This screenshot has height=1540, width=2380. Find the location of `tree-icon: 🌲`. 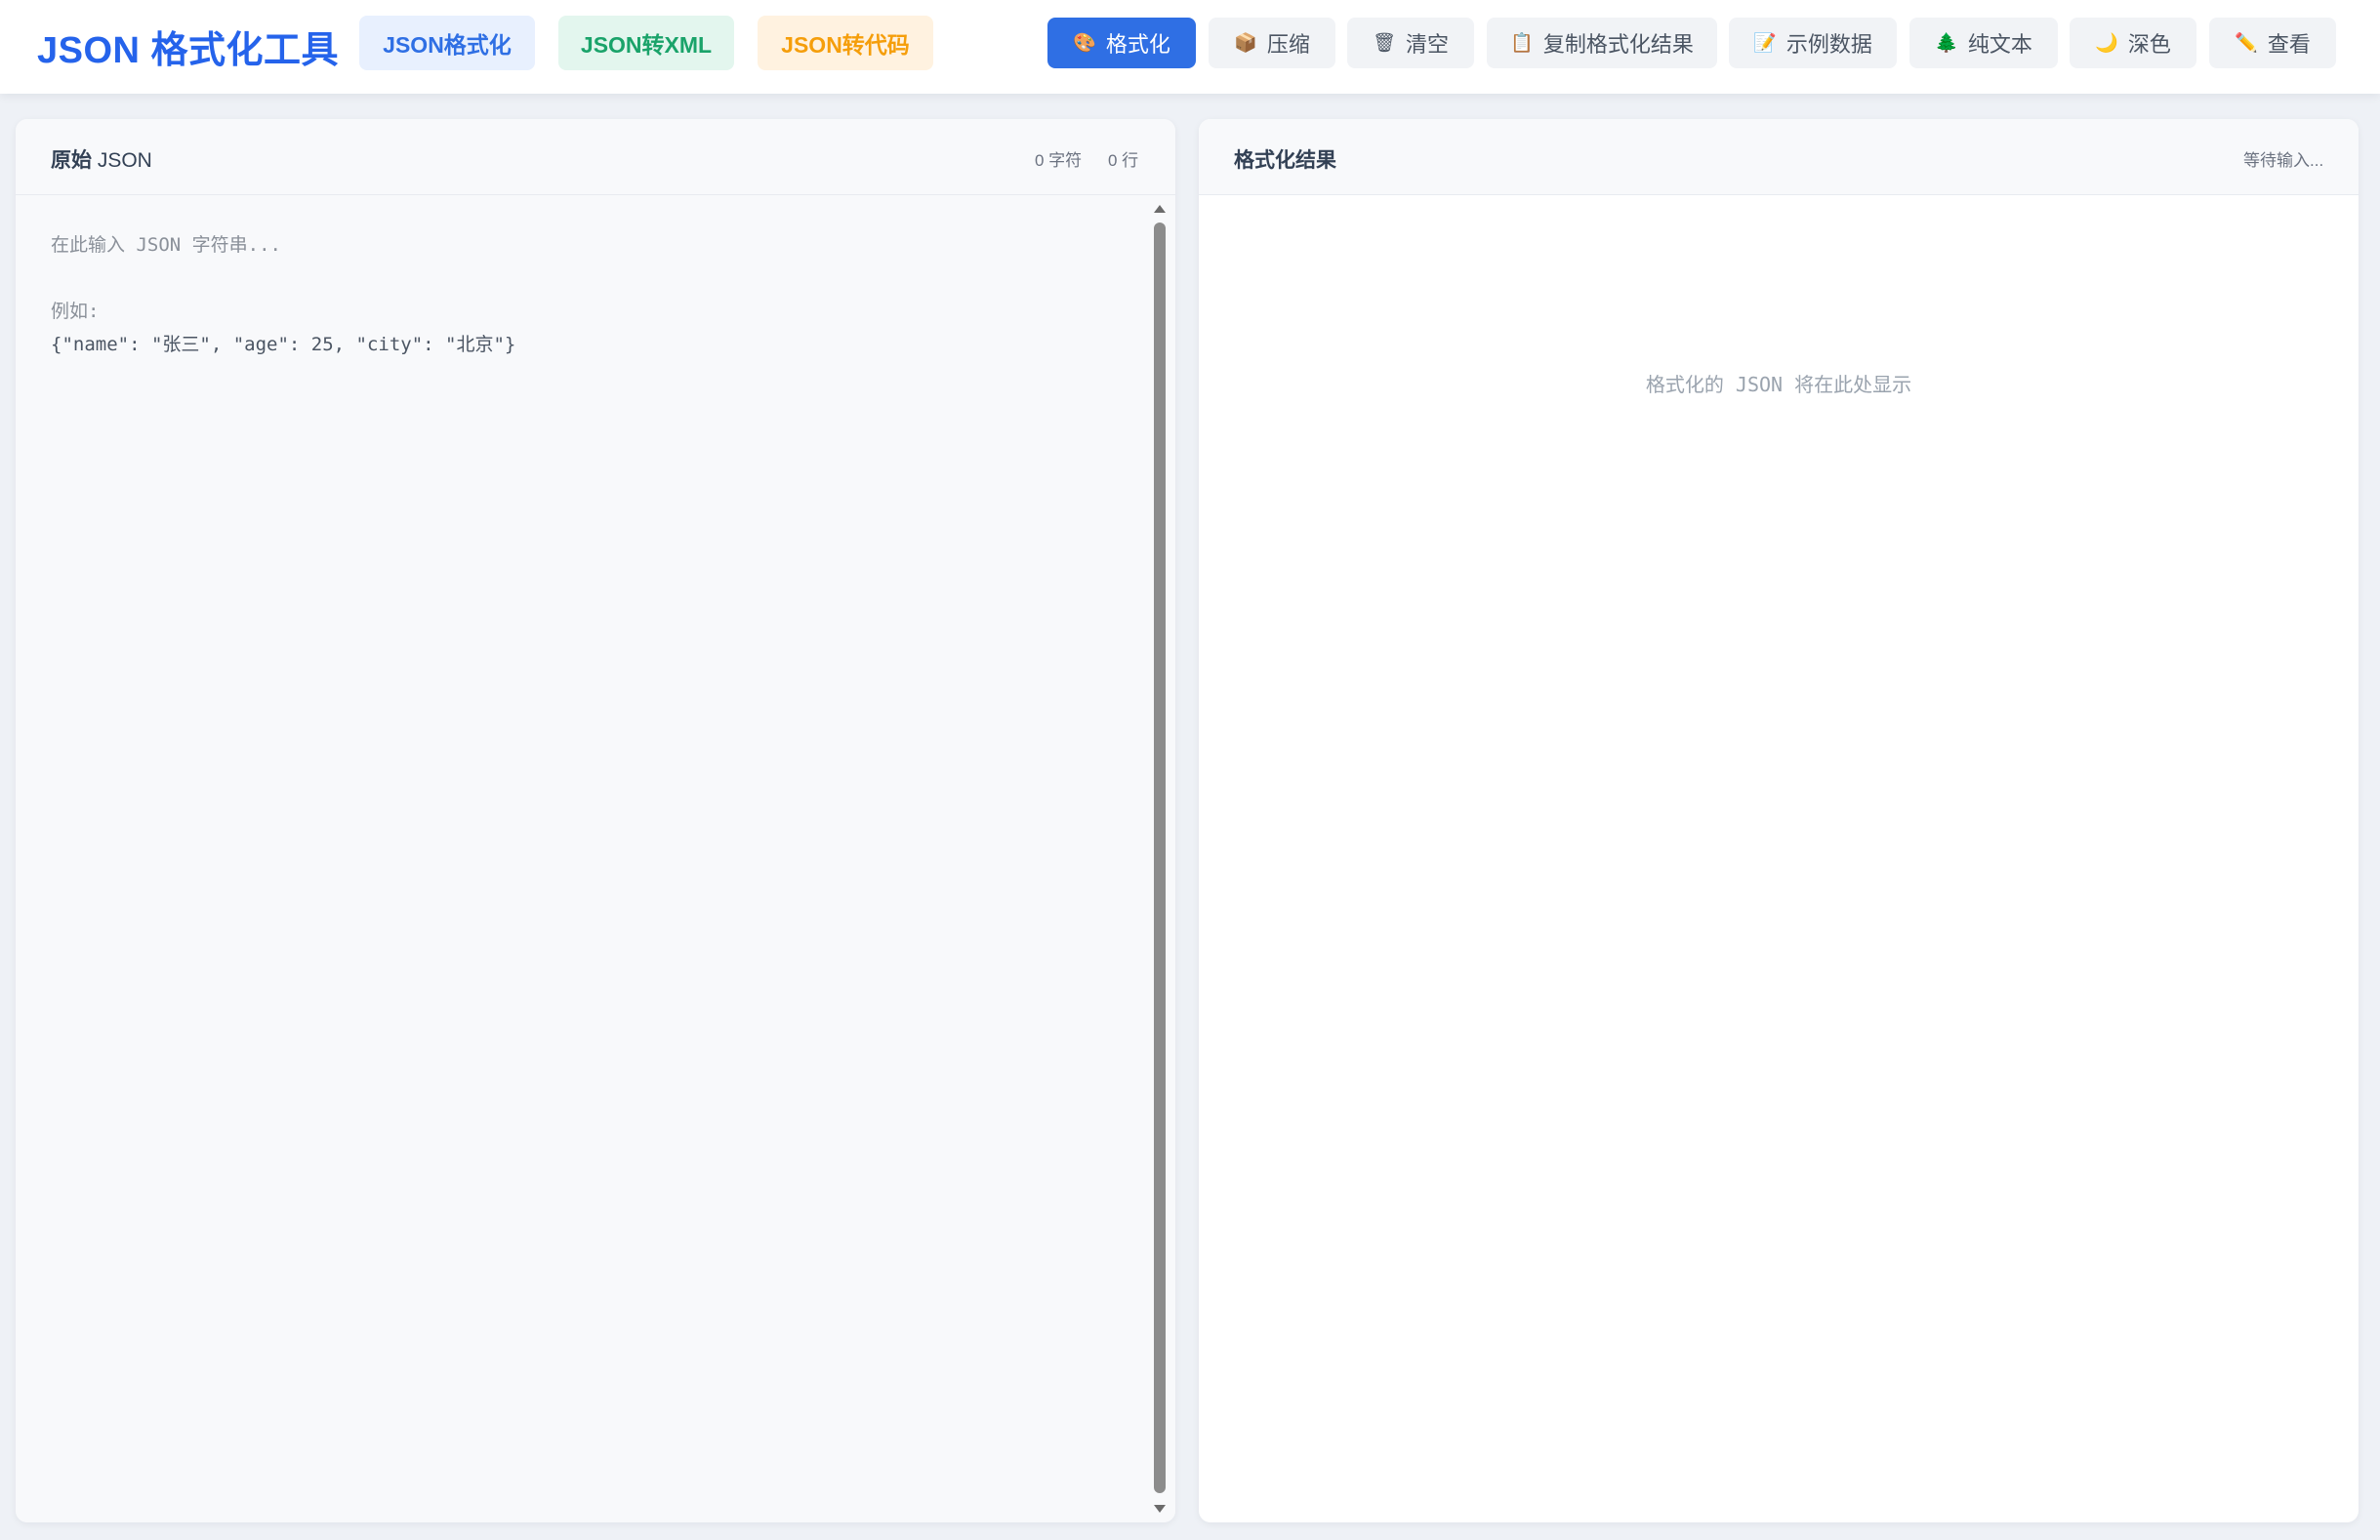

tree-icon: 🌲 is located at coordinates (1946, 43).